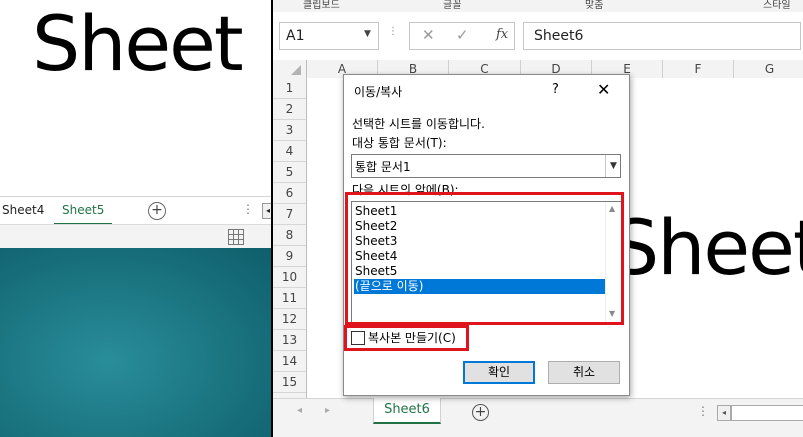  Describe the element at coordinates (707, 247) in the screenshot. I see `sheet-large-text: Sheet6` at that location.